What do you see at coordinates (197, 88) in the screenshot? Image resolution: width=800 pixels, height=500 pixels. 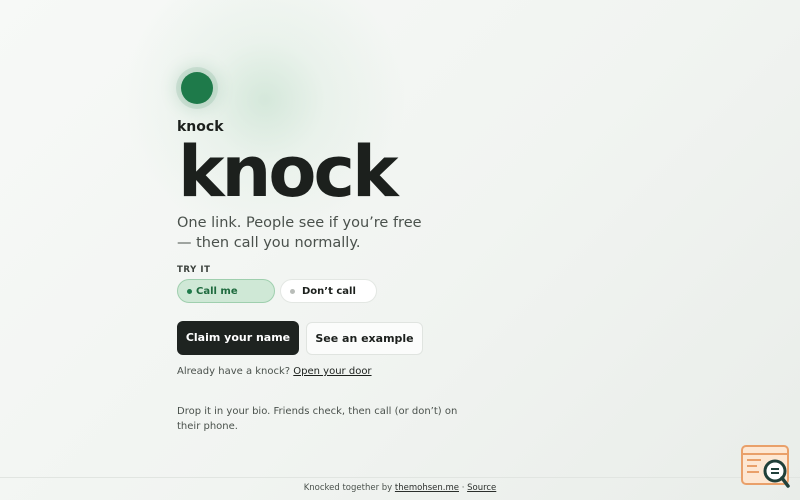 I see `logo-dot-icon` at bounding box center [197, 88].